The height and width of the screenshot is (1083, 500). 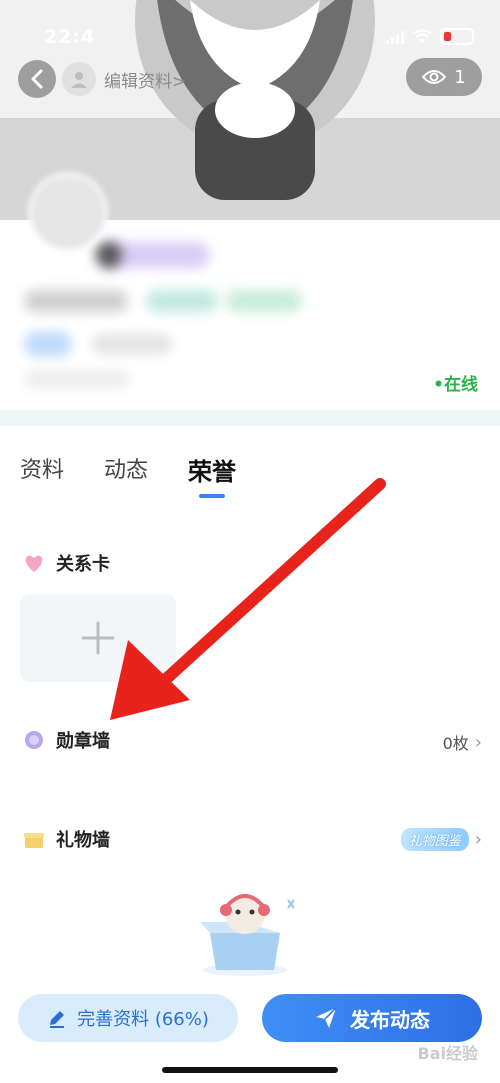 I want to click on online-status: •在线, so click(x=455, y=385).